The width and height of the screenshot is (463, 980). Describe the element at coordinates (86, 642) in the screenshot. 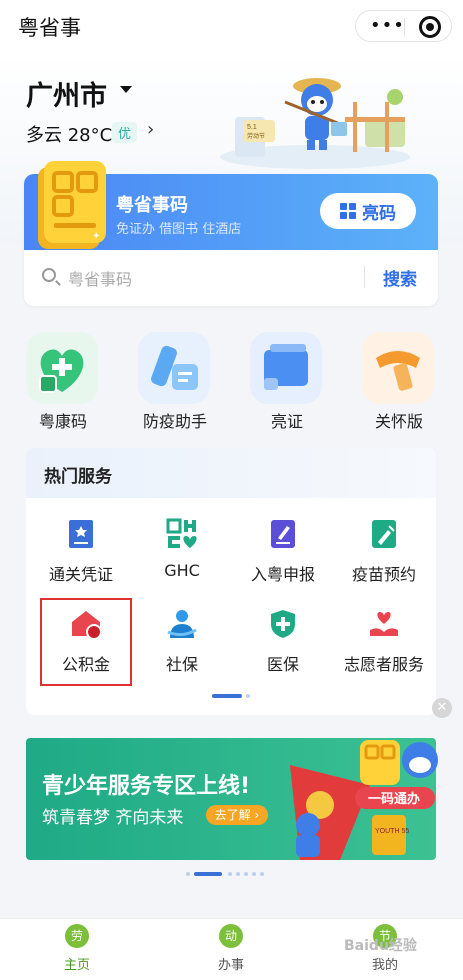

I see `highlight-annotation-box` at that location.